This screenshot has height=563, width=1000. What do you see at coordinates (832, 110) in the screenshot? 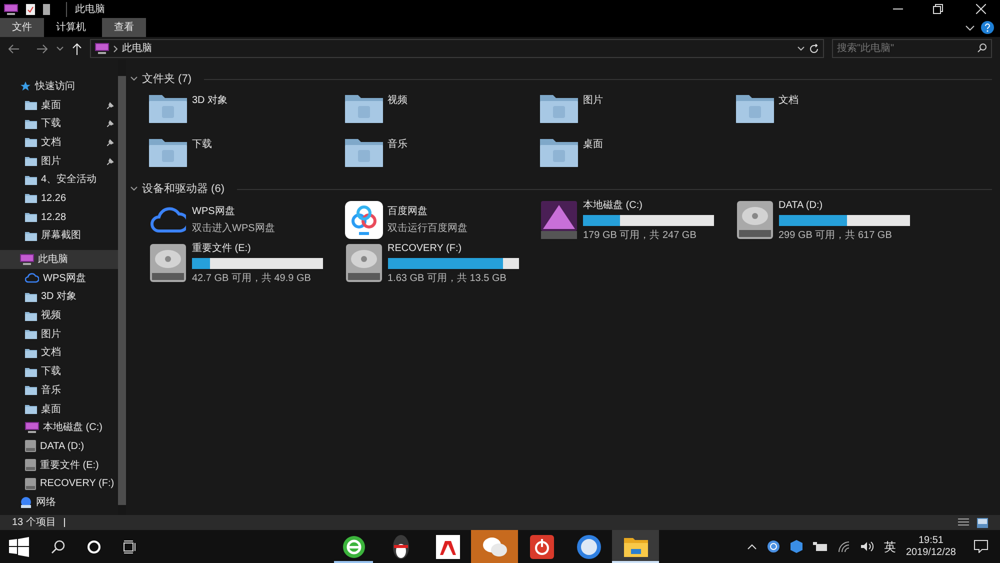
I see `folder-tile: 文档` at bounding box center [832, 110].